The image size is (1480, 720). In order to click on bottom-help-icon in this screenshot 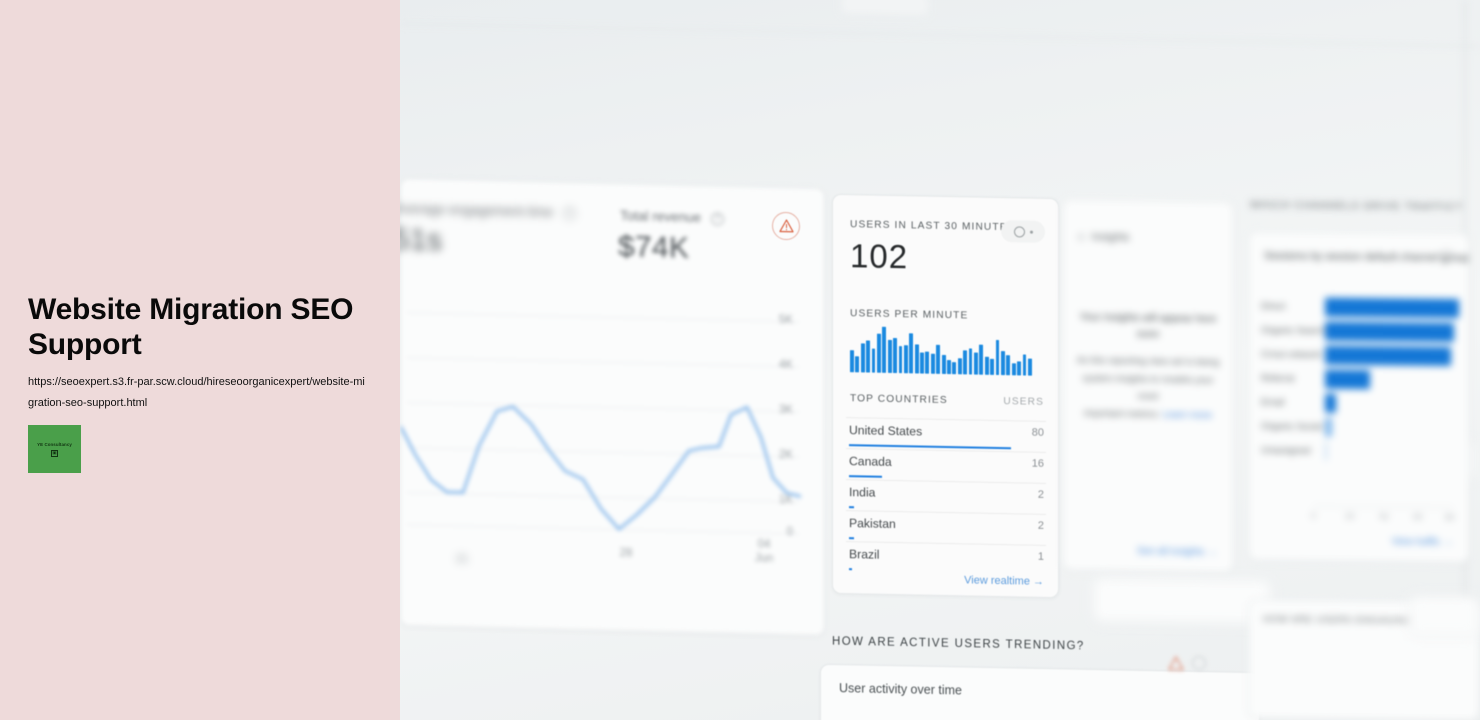, I will do `click(1199, 663)`.